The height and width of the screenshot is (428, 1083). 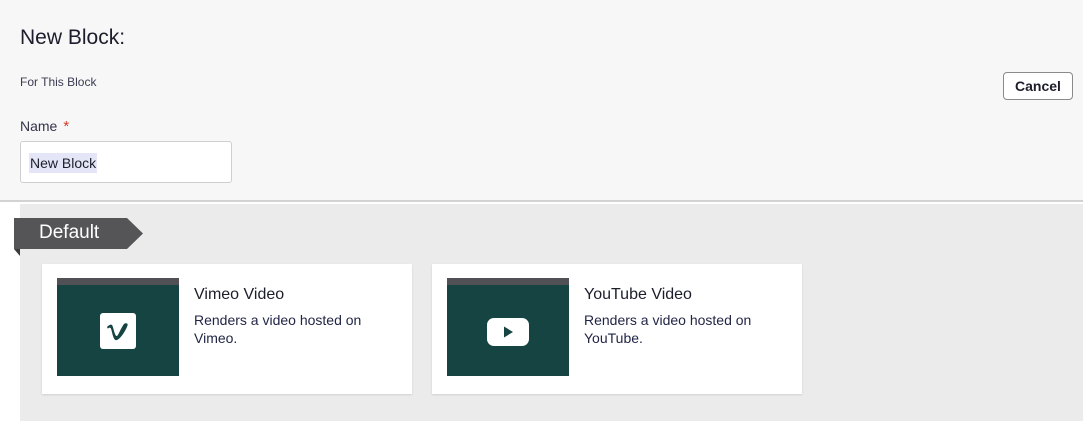 I want to click on page-title: New Block:, so click(x=73, y=37).